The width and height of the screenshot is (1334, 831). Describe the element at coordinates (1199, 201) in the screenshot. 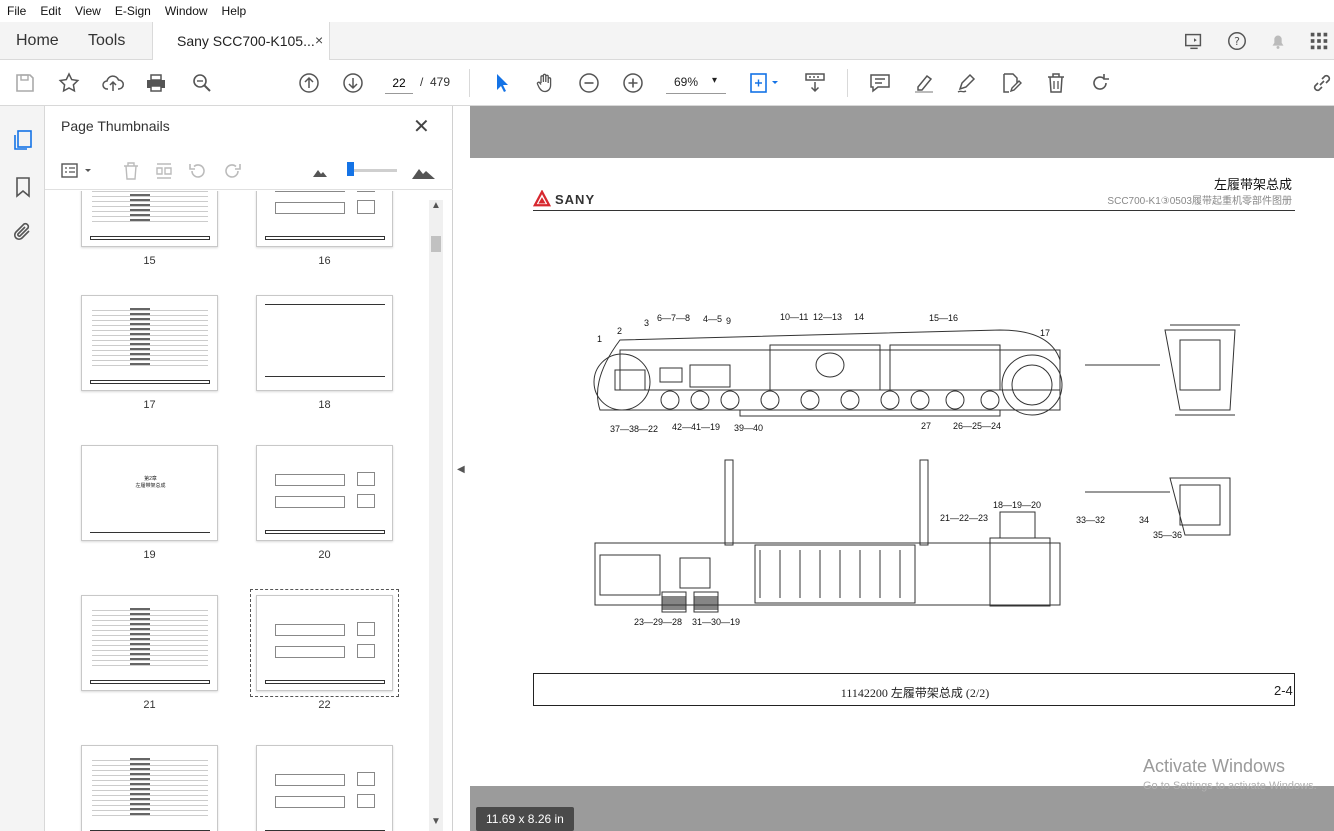

I see `page-subheading: SCC700-K1③0503履带起重机零部件图册` at that location.